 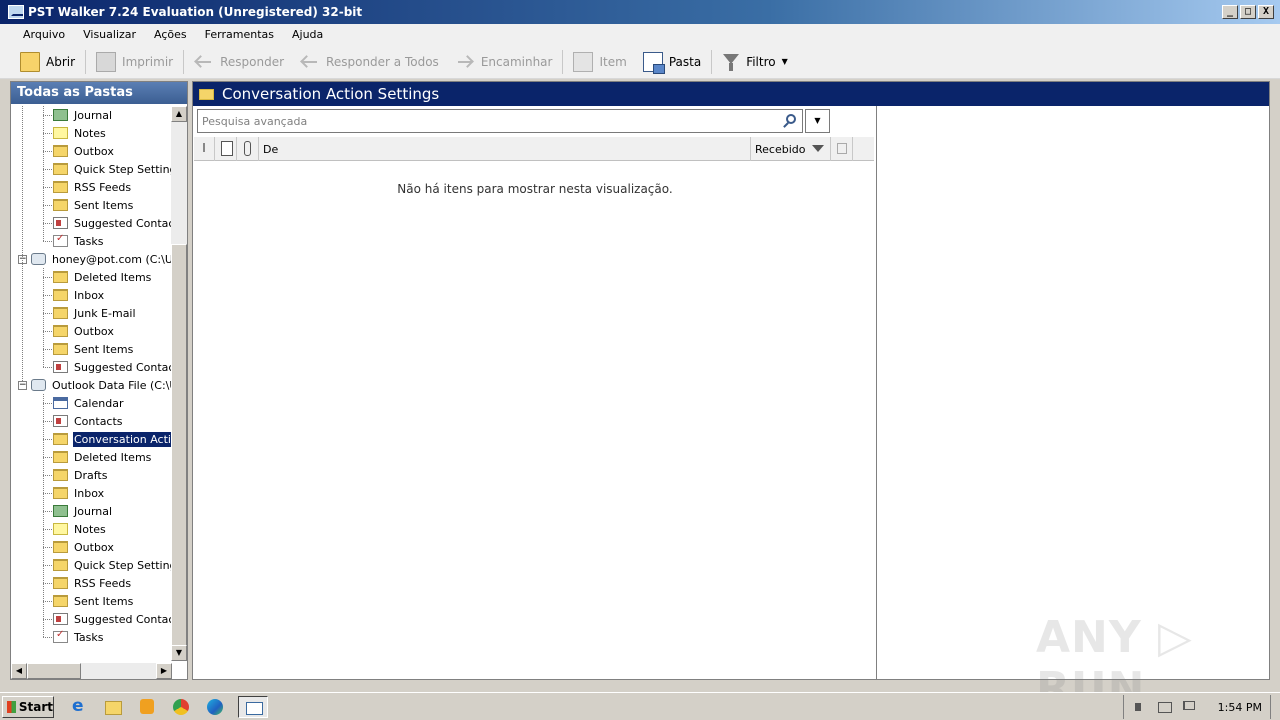 I want to click on search-dropdown-button: ▼, so click(x=817, y=121).